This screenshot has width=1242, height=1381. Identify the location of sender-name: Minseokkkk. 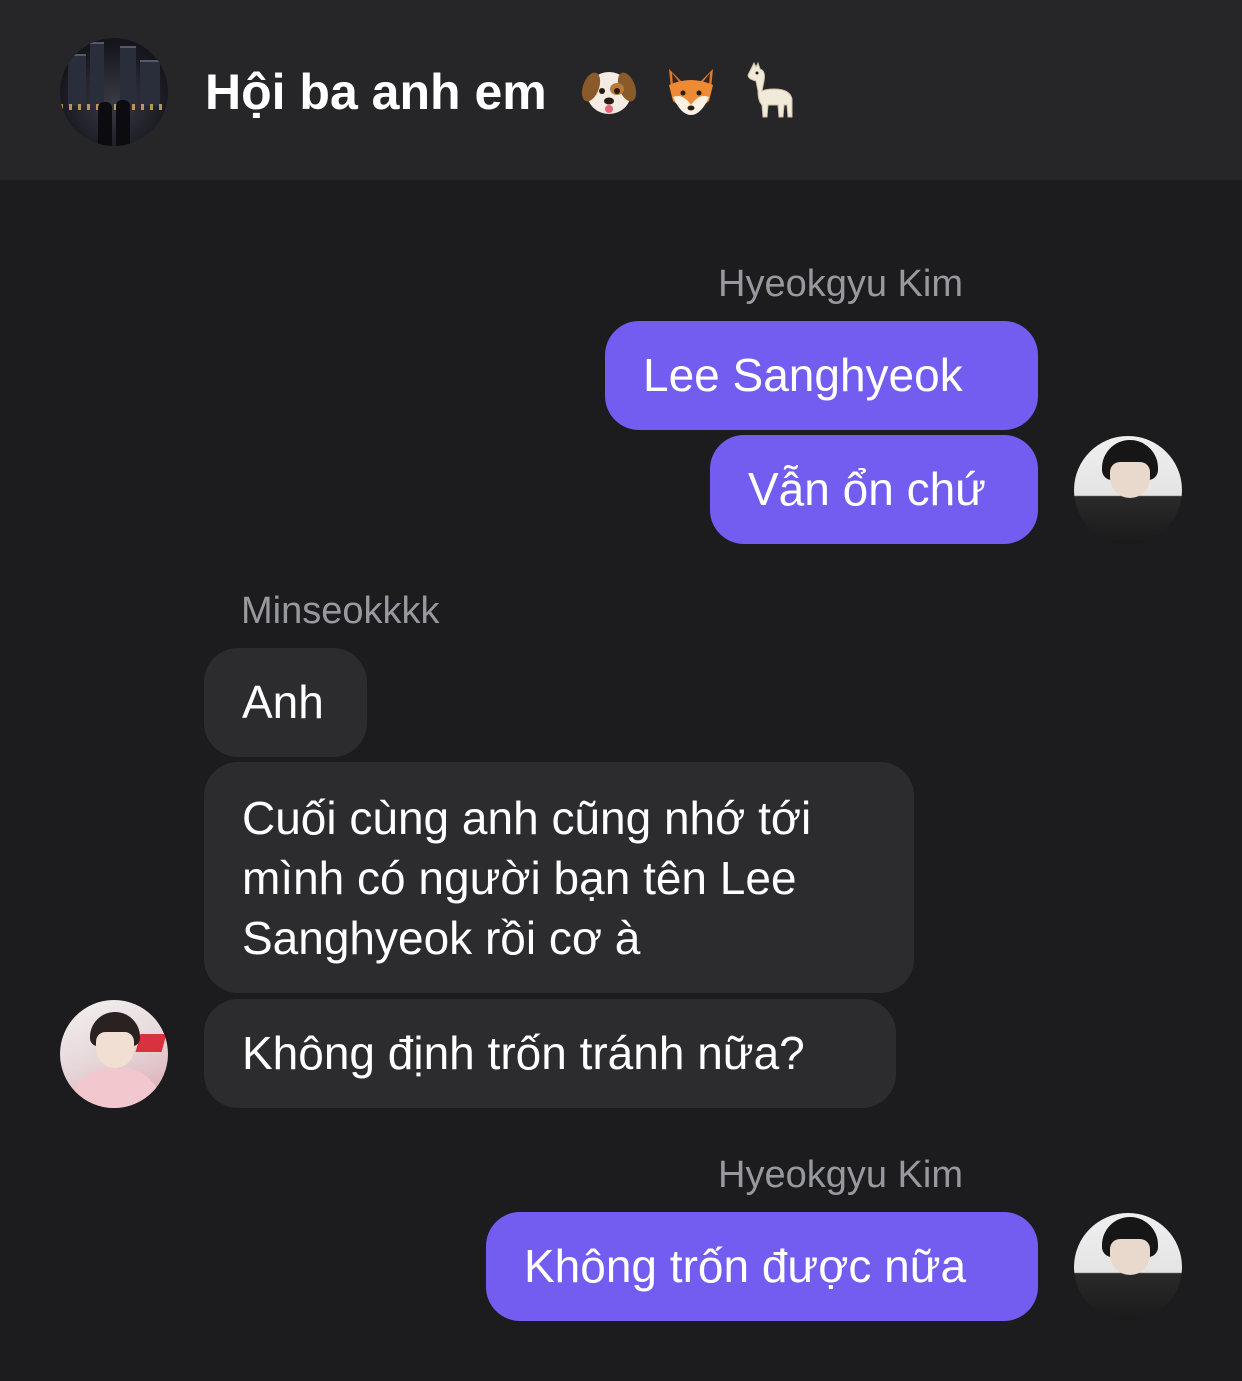
(340, 611).